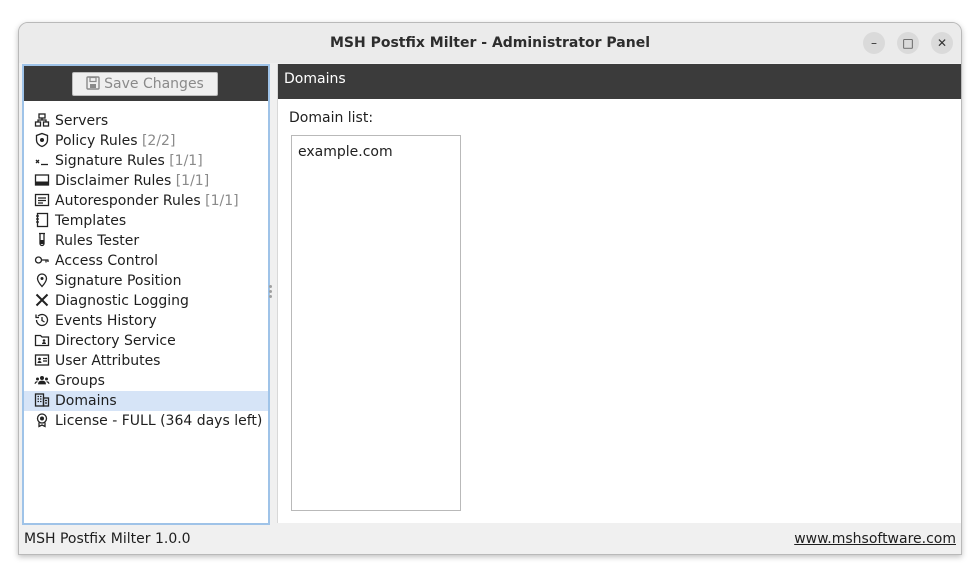 Image resolution: width=979 pixels, height=574 pixels. I want to click on folder-user-icon, so click(42, 340).